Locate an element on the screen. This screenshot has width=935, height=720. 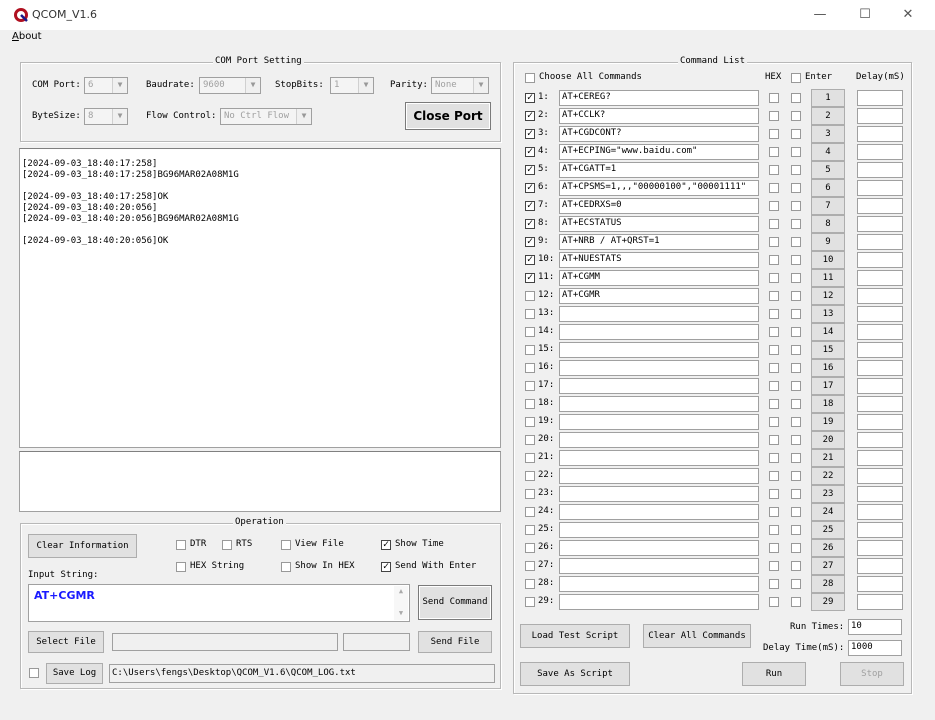
command-send-button: 4 is located at coordinates (828, 152).